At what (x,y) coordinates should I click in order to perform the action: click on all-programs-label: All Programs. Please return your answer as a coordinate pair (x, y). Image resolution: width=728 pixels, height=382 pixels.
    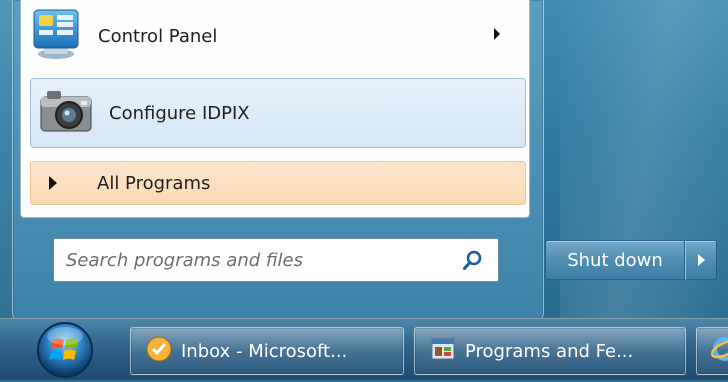
    Looking at the image, I should click on (154, 183).